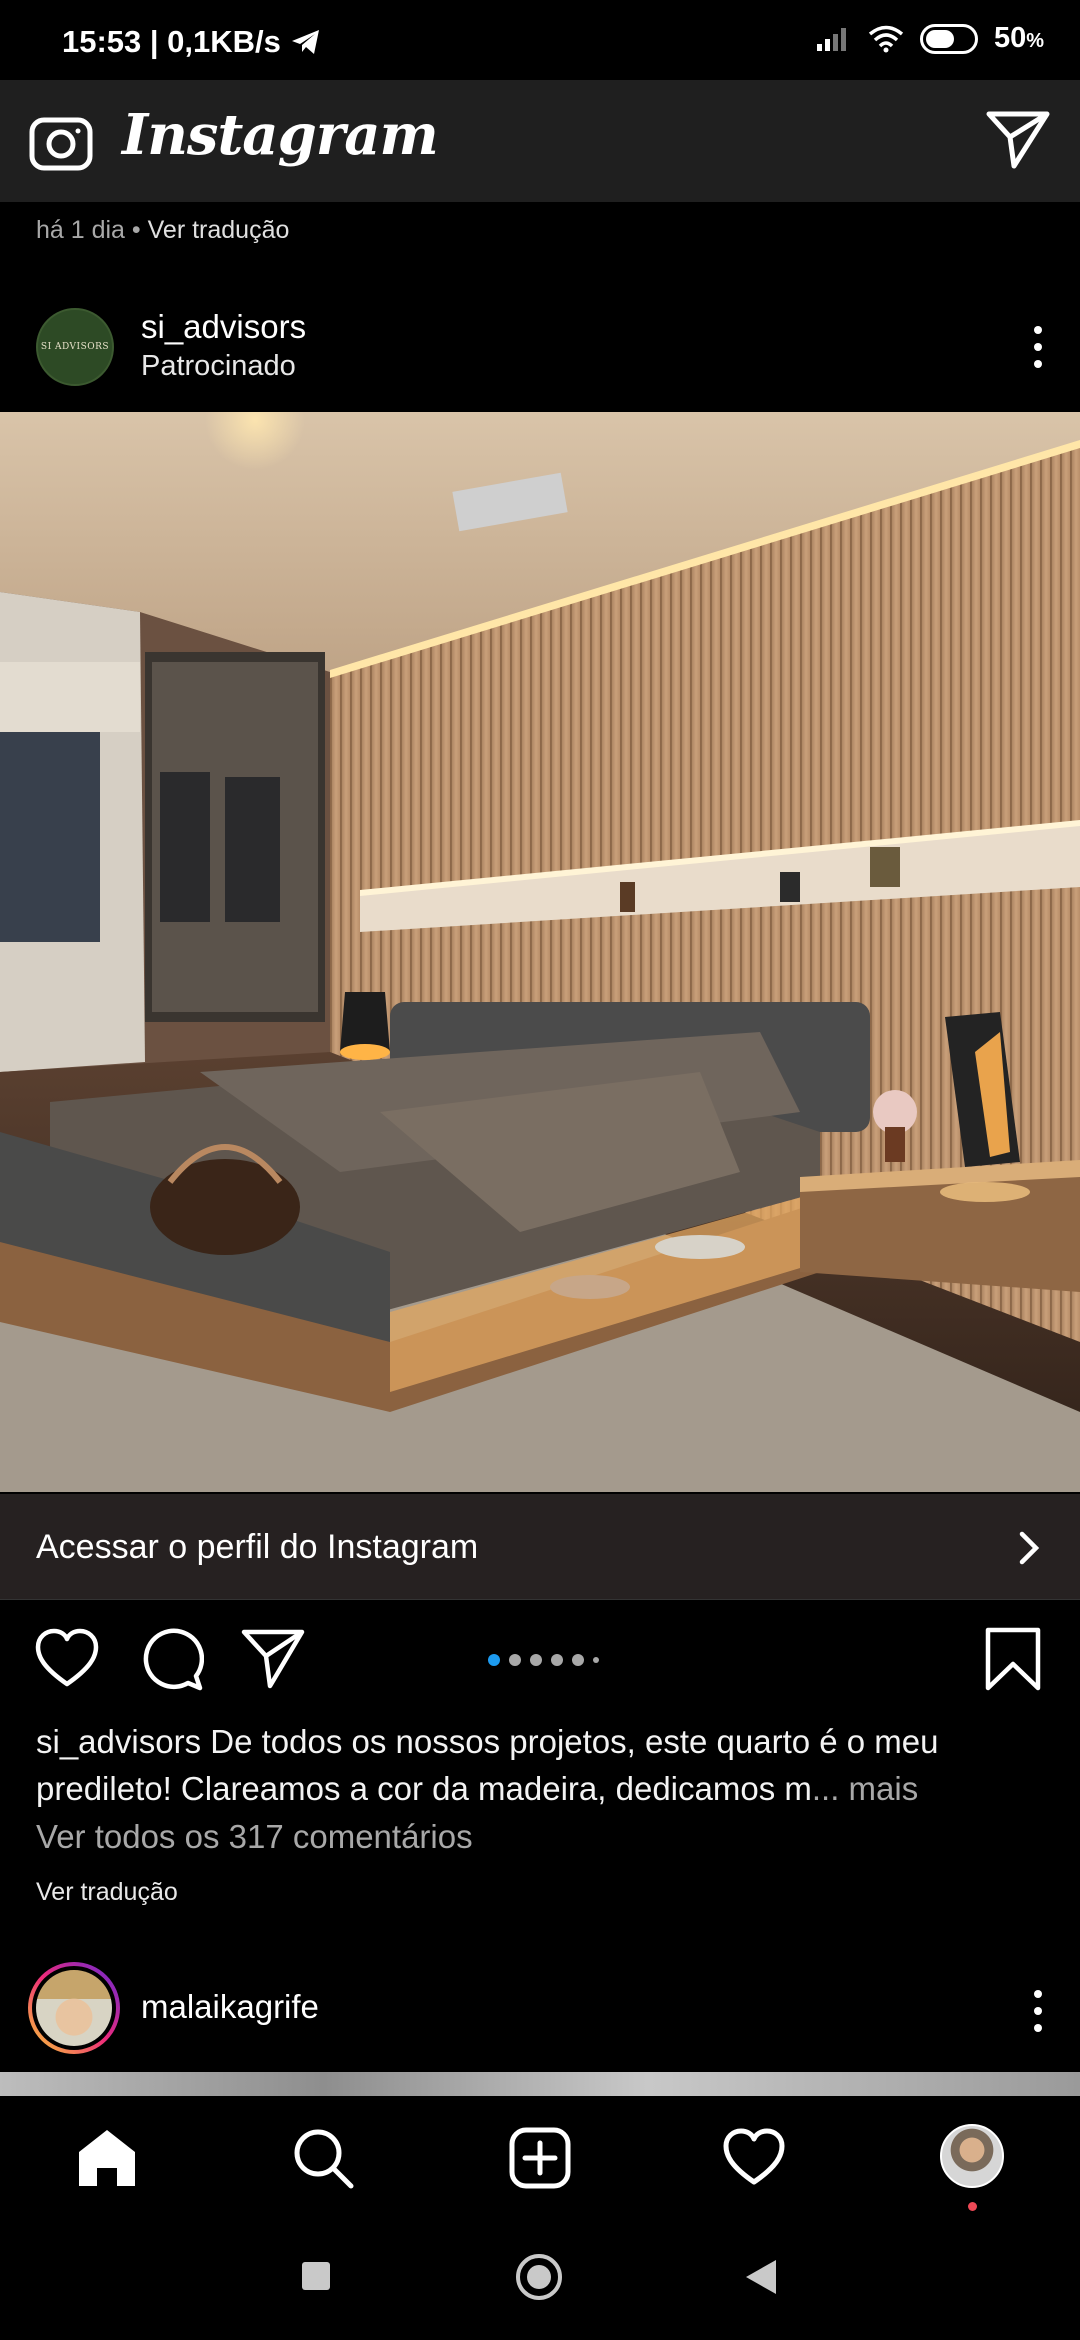 This screenshot has width=1080, height=2340. What do you see at coordinates (1029, 1548) in the screenshot?
I see `chevron-right-icon` at bounding box center [1029, 1548].